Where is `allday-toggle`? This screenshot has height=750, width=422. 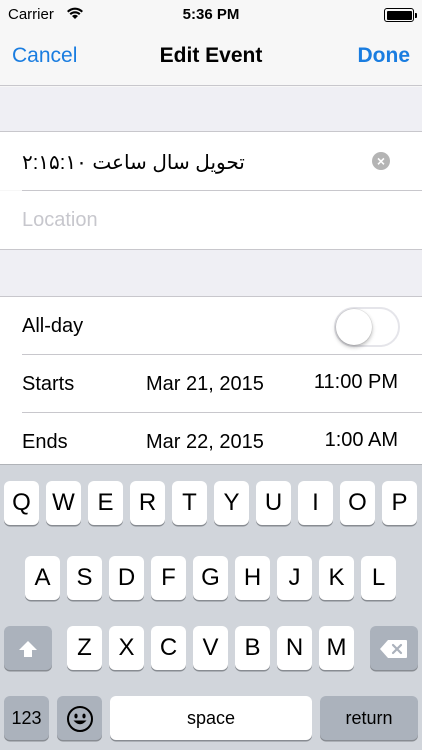 allday-toggle is located at coordinates (367, 327).